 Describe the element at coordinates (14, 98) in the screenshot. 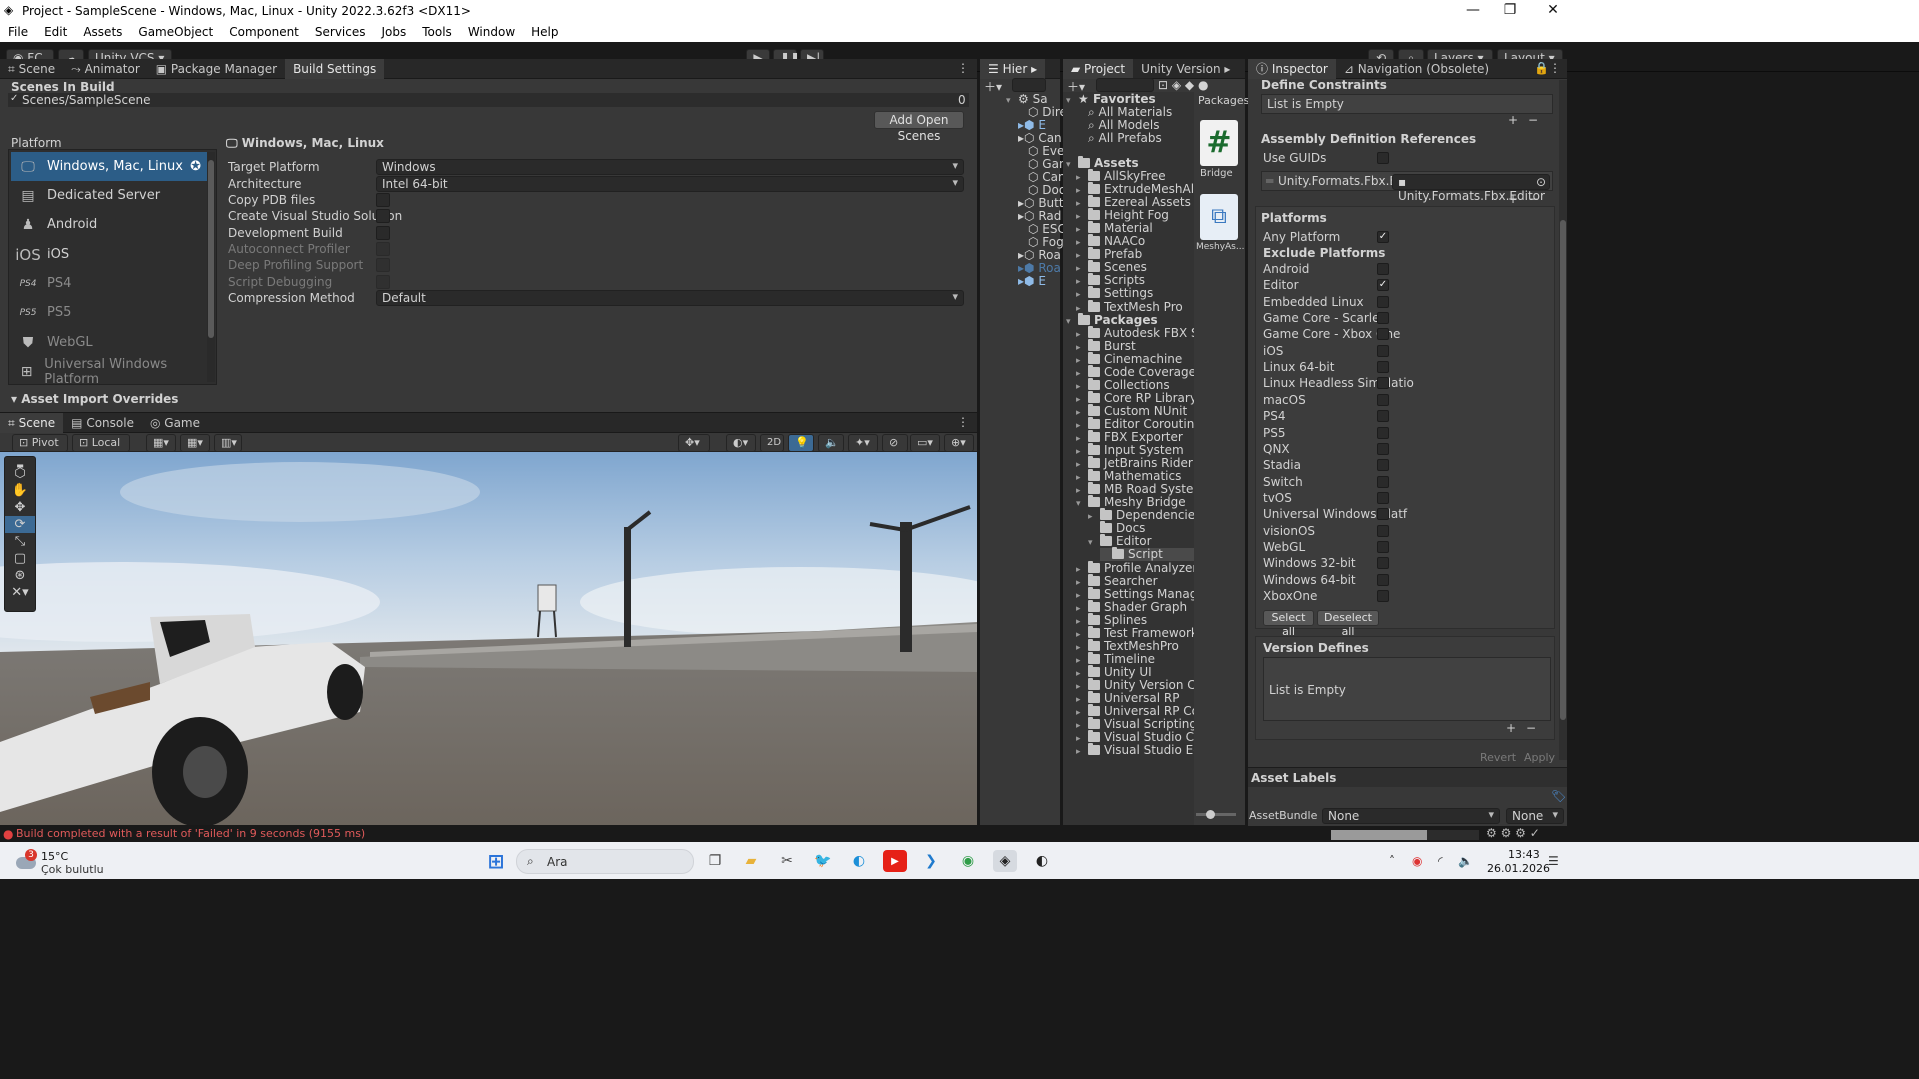

I see `scene-checkbox: ✓` at that location.